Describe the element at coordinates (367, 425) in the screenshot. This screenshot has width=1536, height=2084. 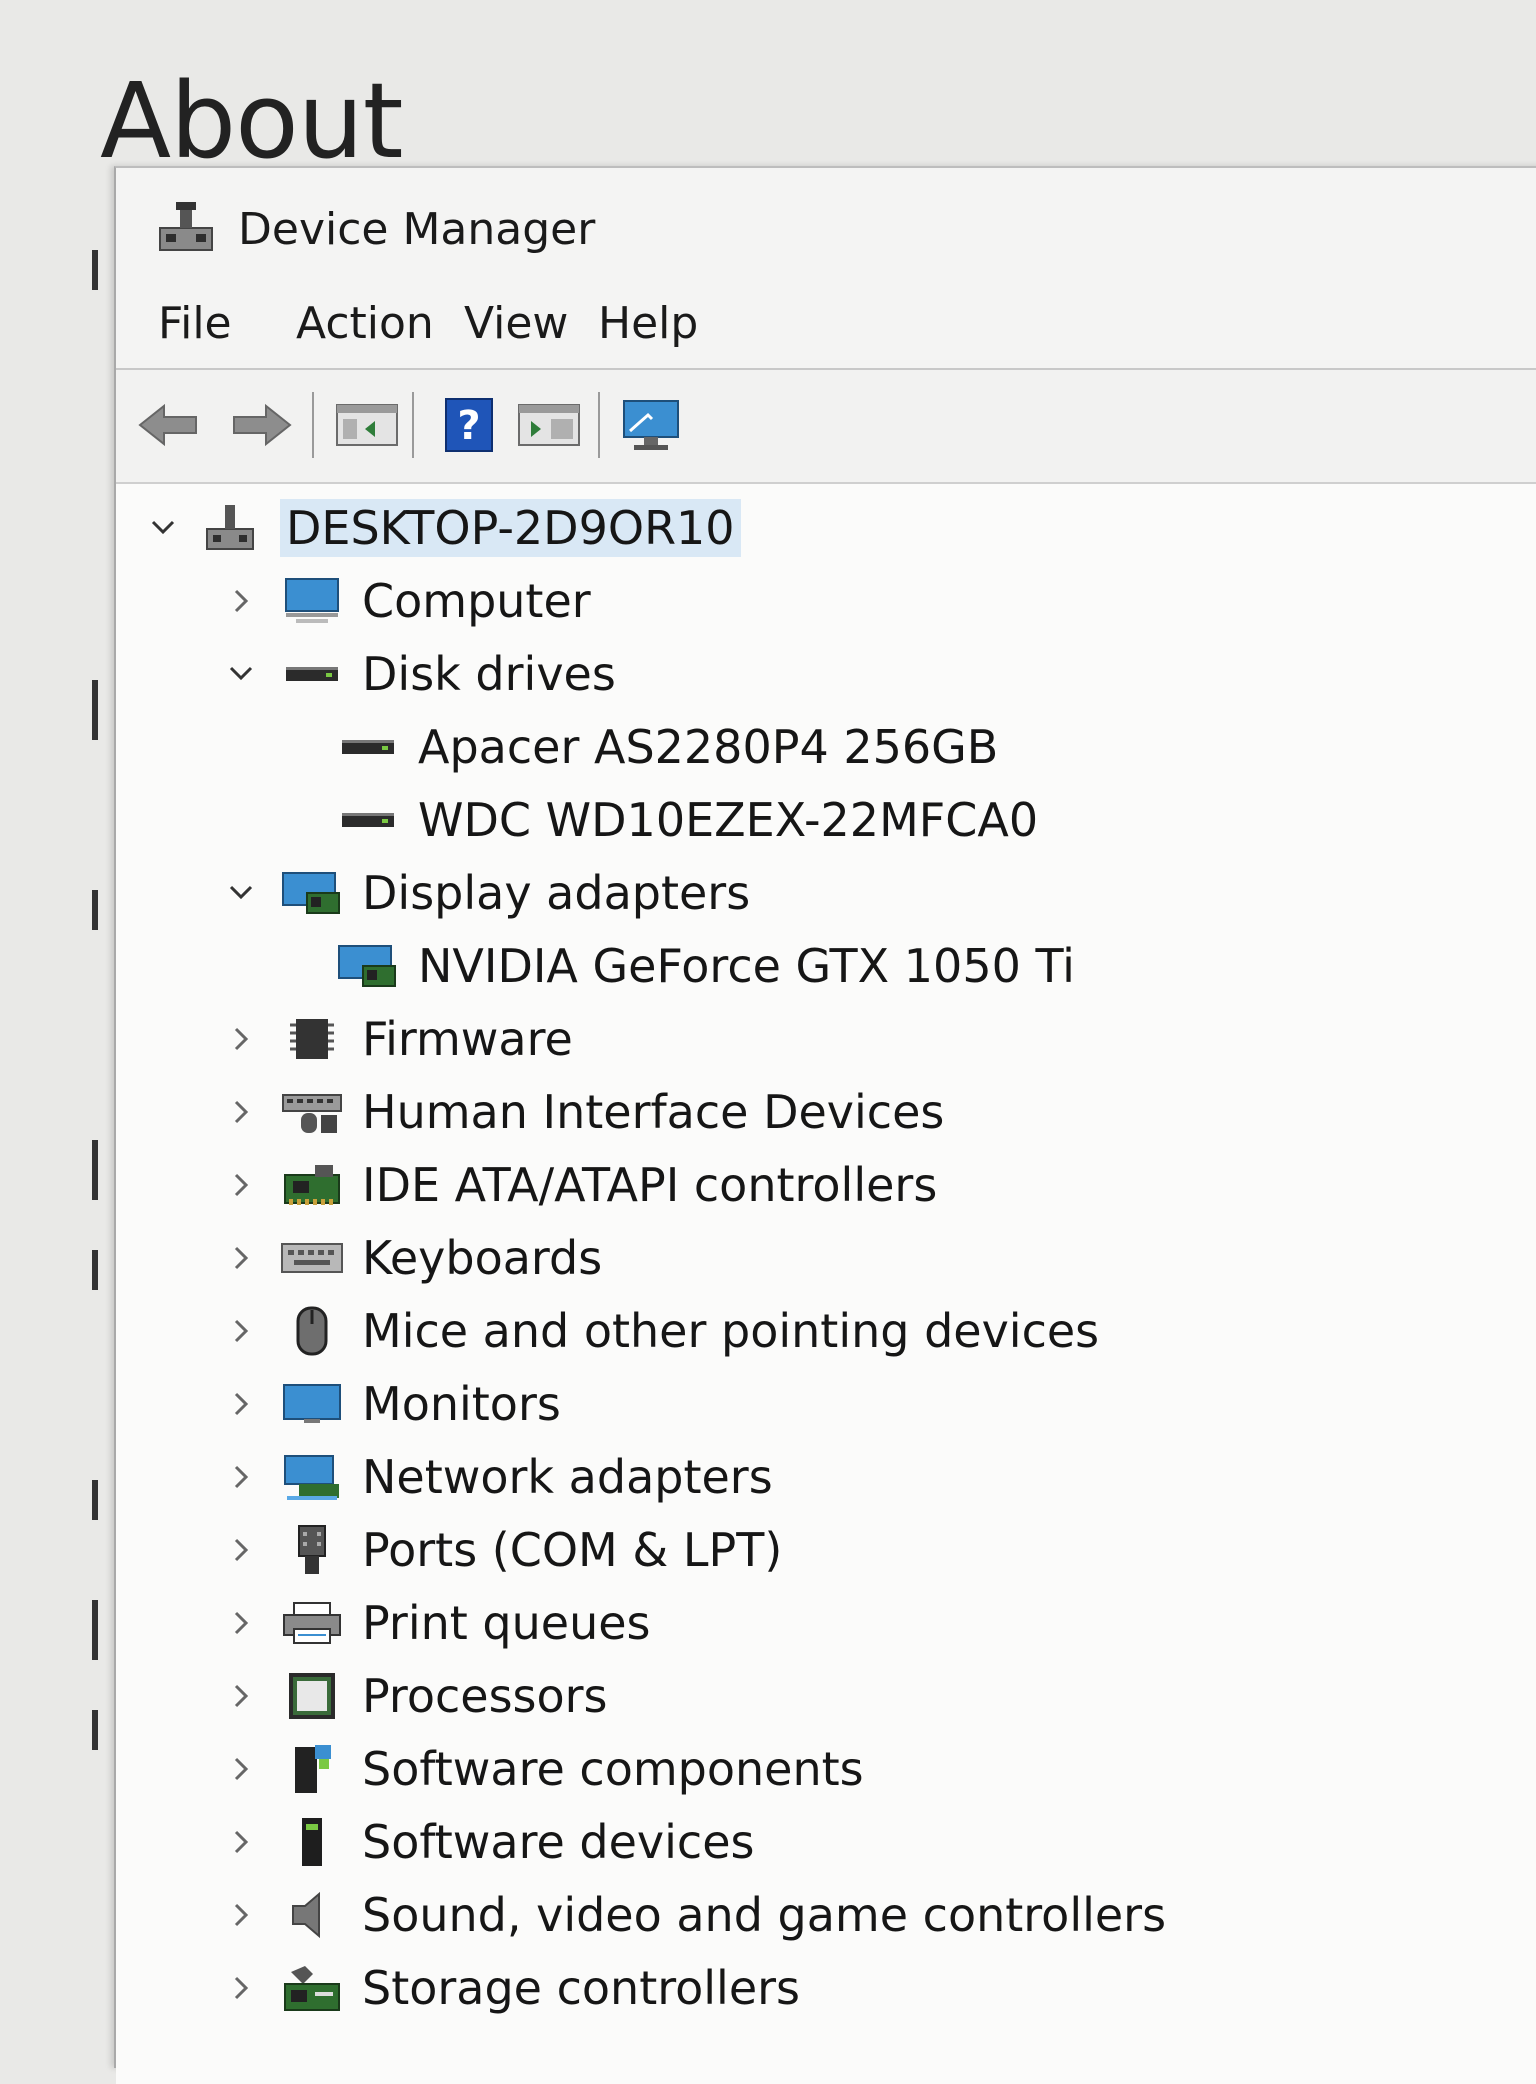
I see `show-hide-console-tree-icon` at that location.